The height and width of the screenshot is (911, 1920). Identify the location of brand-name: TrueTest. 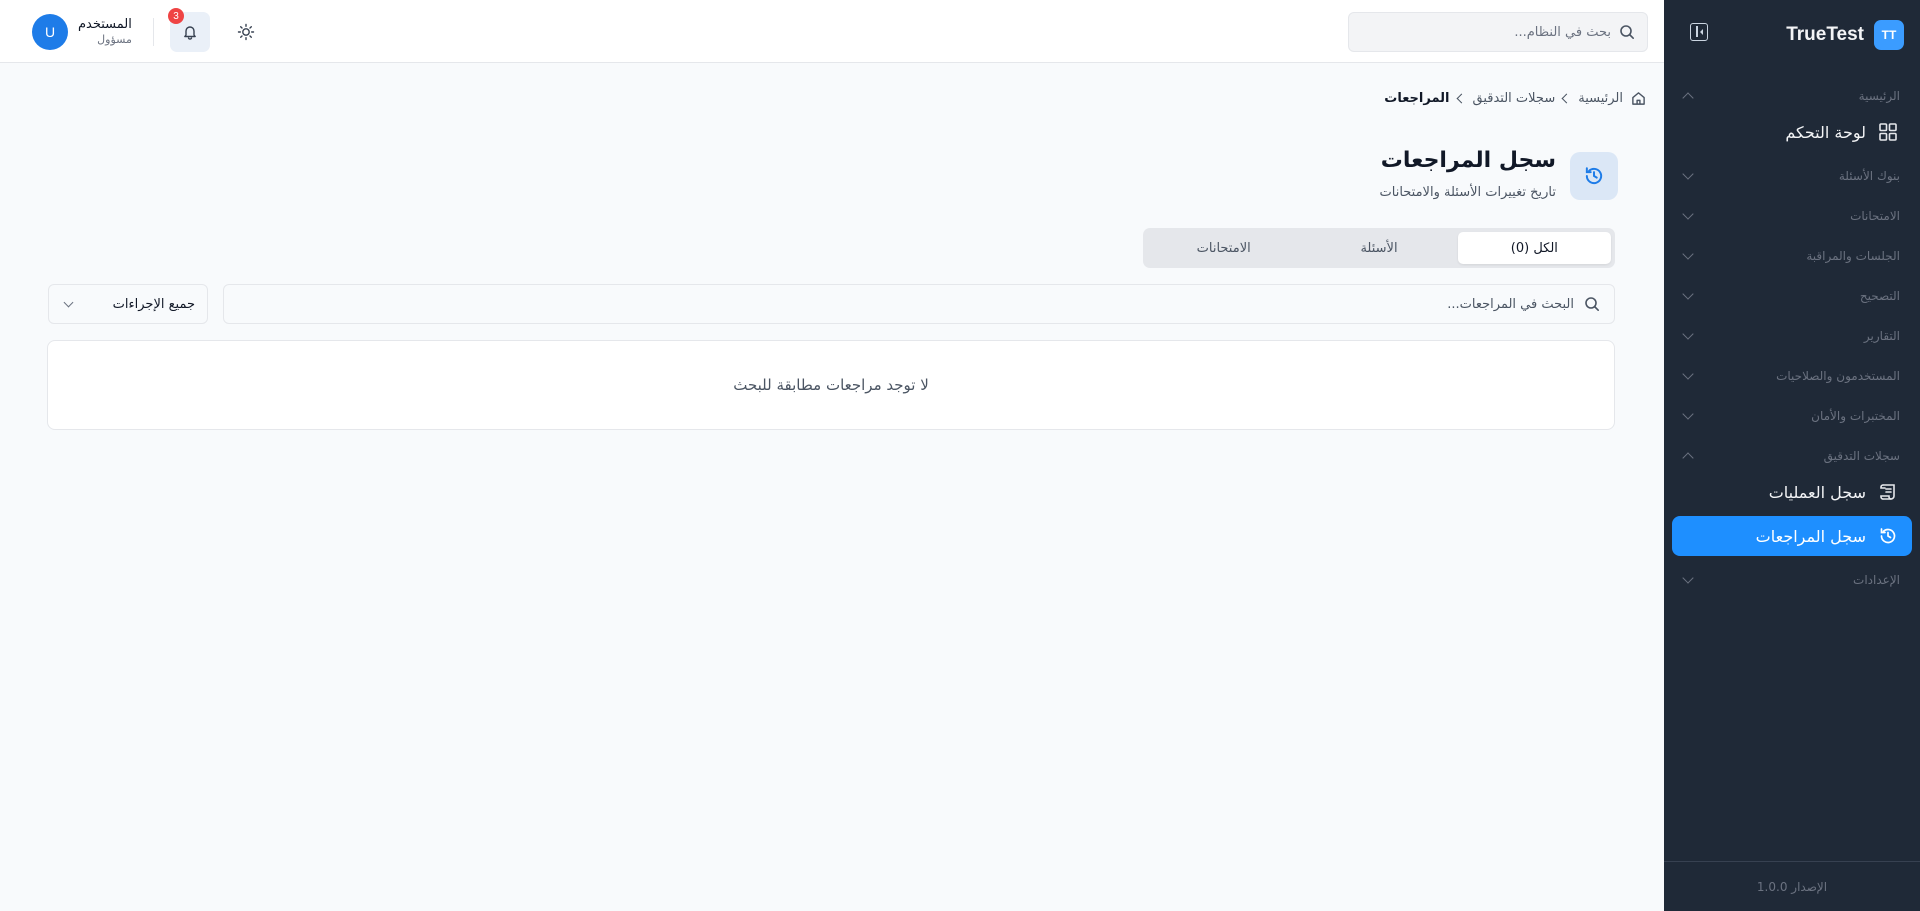
(1825, 34).